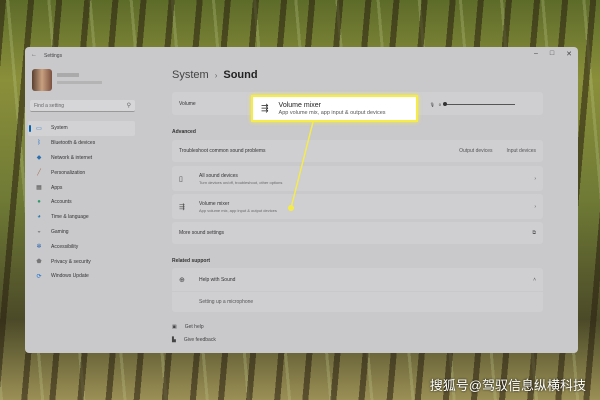  What do you see at coordinates (265, 108) in the screenshot?
I see `mixer-icon: ⇶` at bounding box center [265, 108].